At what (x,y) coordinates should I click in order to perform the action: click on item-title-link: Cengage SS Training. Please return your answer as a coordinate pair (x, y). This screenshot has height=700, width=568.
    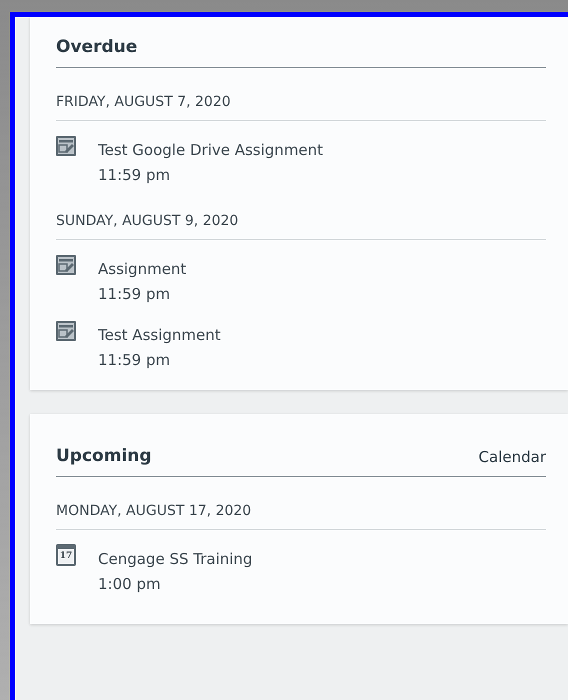
    Looking at the image, I should click on (175, 559).